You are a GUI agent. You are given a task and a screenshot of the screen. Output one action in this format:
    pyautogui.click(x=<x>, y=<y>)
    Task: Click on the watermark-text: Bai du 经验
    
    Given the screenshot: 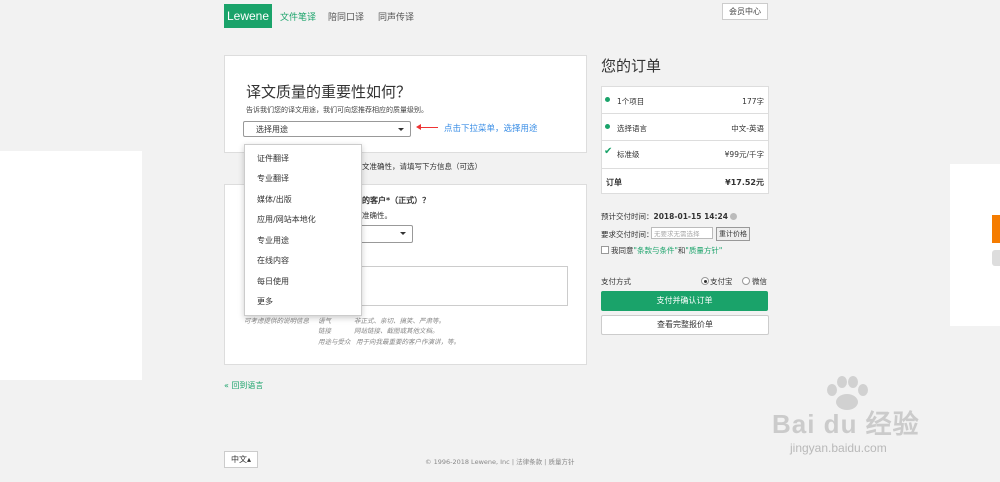 What is the action you would take?
    pyautogui.click(x=846, y=424)
    